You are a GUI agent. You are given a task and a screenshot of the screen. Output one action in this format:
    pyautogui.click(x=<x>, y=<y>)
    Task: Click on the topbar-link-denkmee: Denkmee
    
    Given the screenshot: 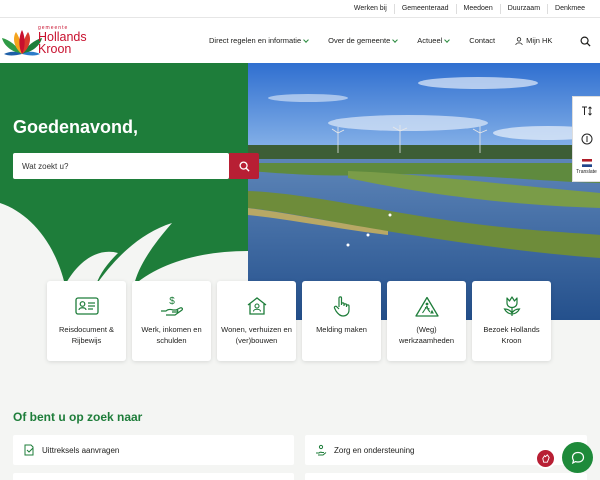 What is the action you would take?
    pyautogui.click(x=569, y=8)
    